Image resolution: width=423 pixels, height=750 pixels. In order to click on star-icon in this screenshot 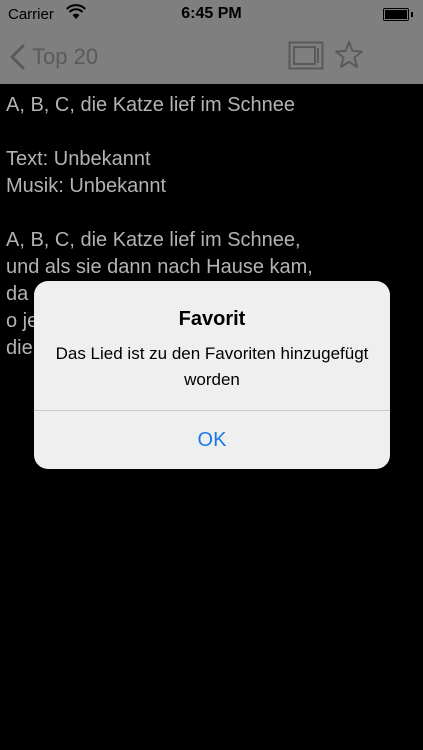, I will do `click(349, 55)`.